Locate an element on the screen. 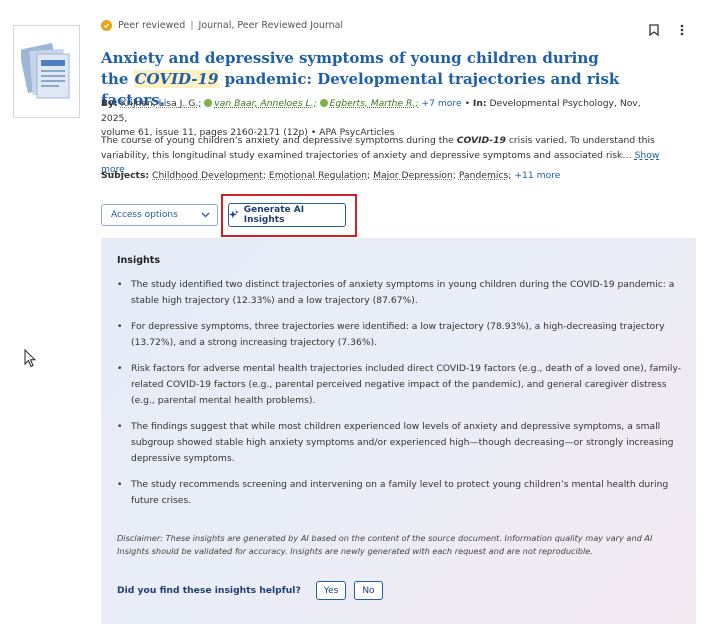 The width and height of the screenshot is (719, 624). bookmark-icon is located at coordinates (654, 30).